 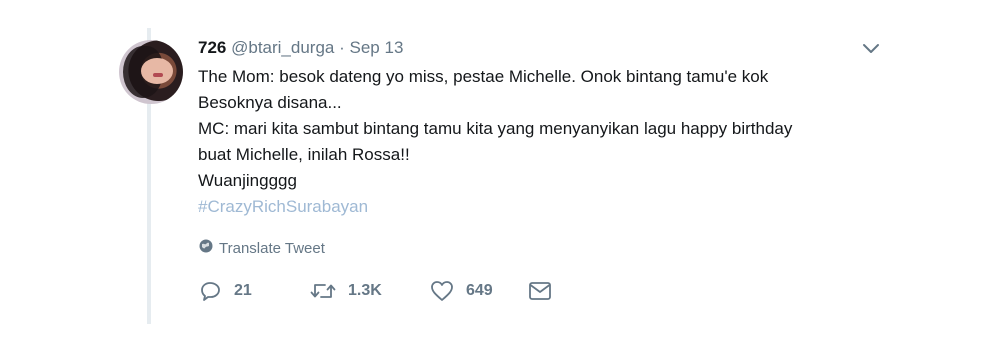 I want to click on envelope-icon, so click(x=540, y=291).